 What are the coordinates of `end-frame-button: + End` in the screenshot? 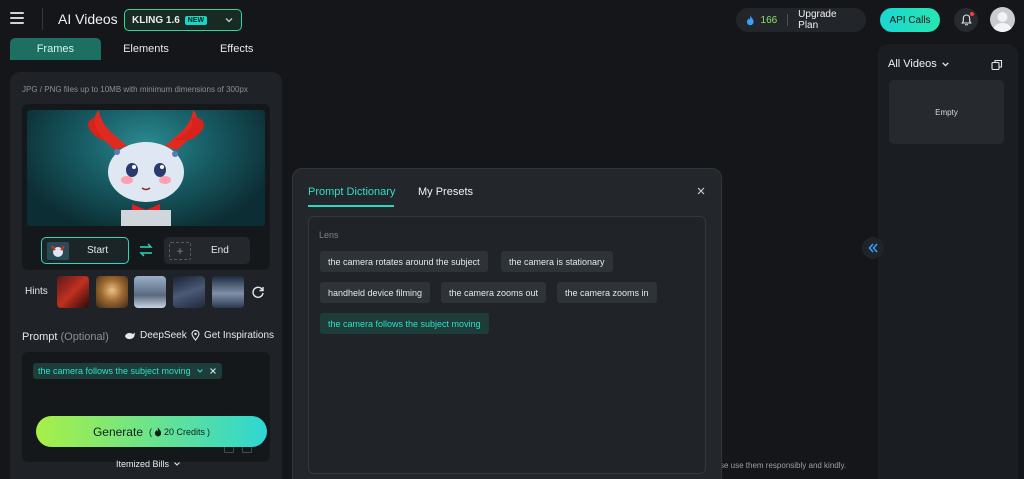 It's located at (207, 250).